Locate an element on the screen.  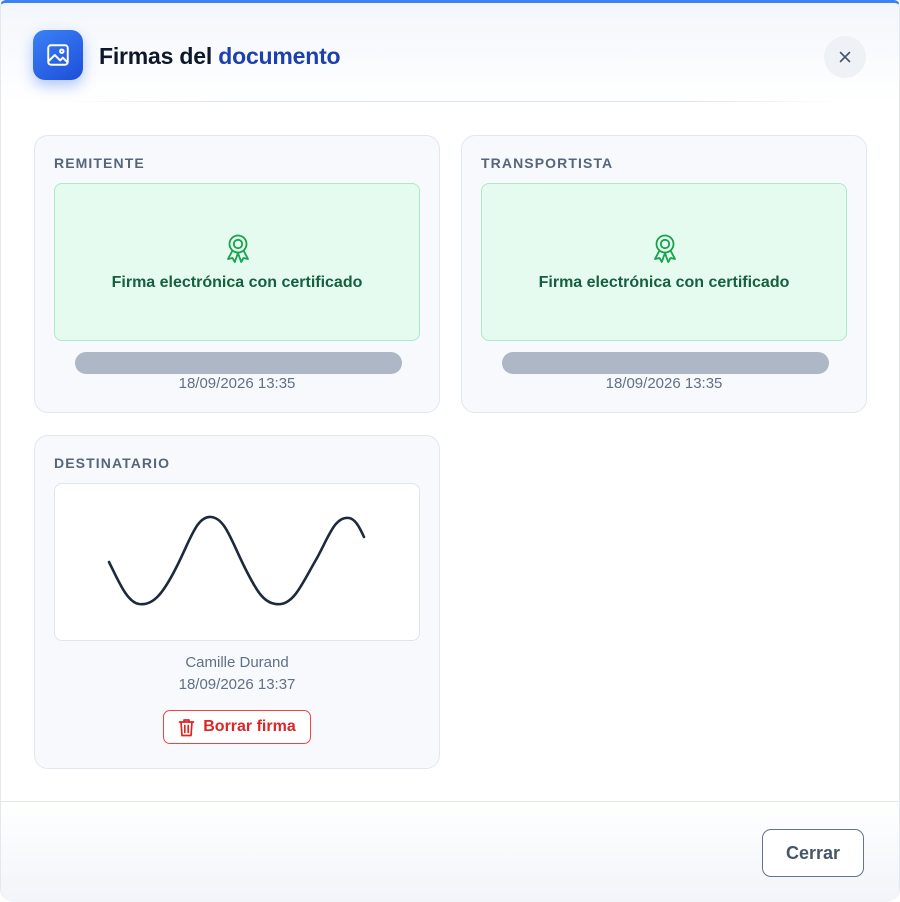
header-divider is located at coordinates (450, 101).